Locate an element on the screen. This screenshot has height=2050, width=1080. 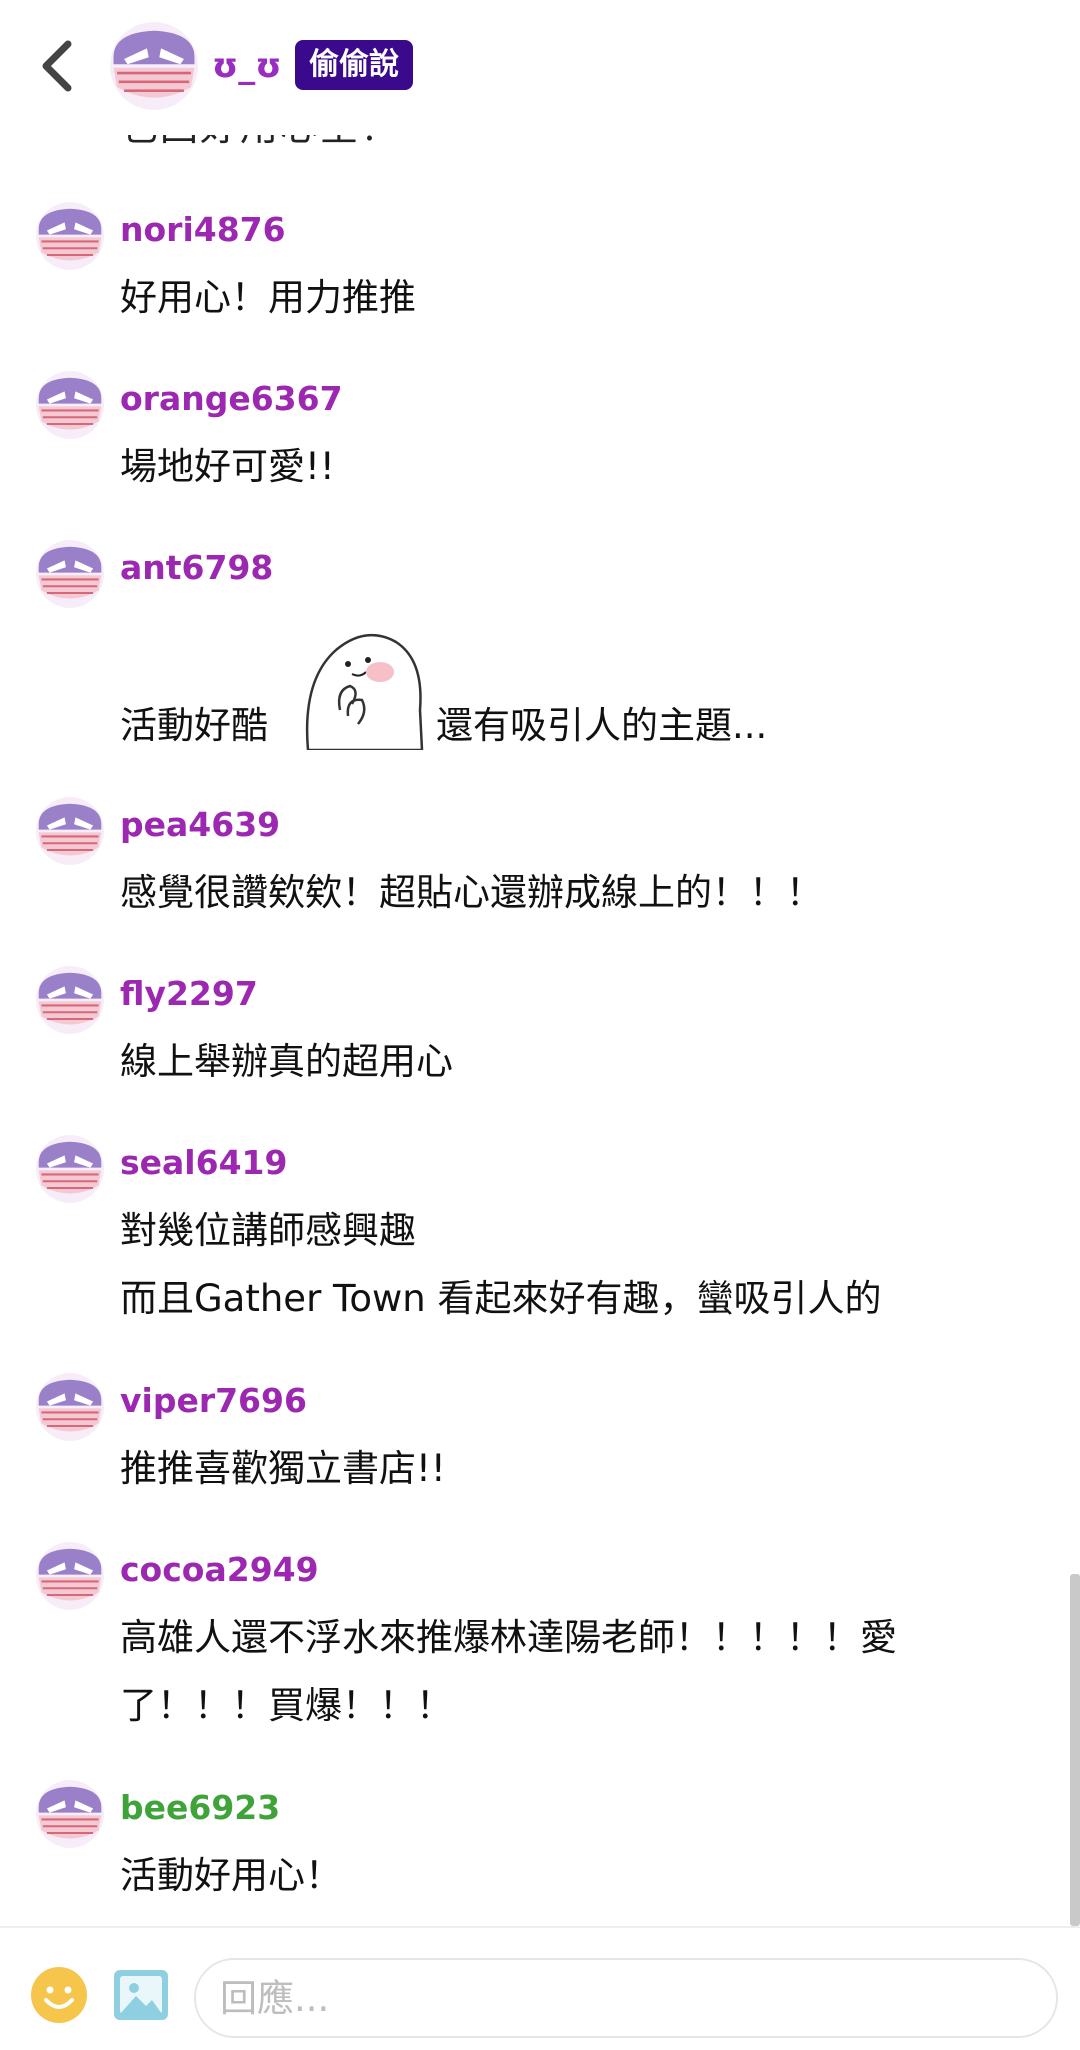
back-button is located at coordinates (58, 66).